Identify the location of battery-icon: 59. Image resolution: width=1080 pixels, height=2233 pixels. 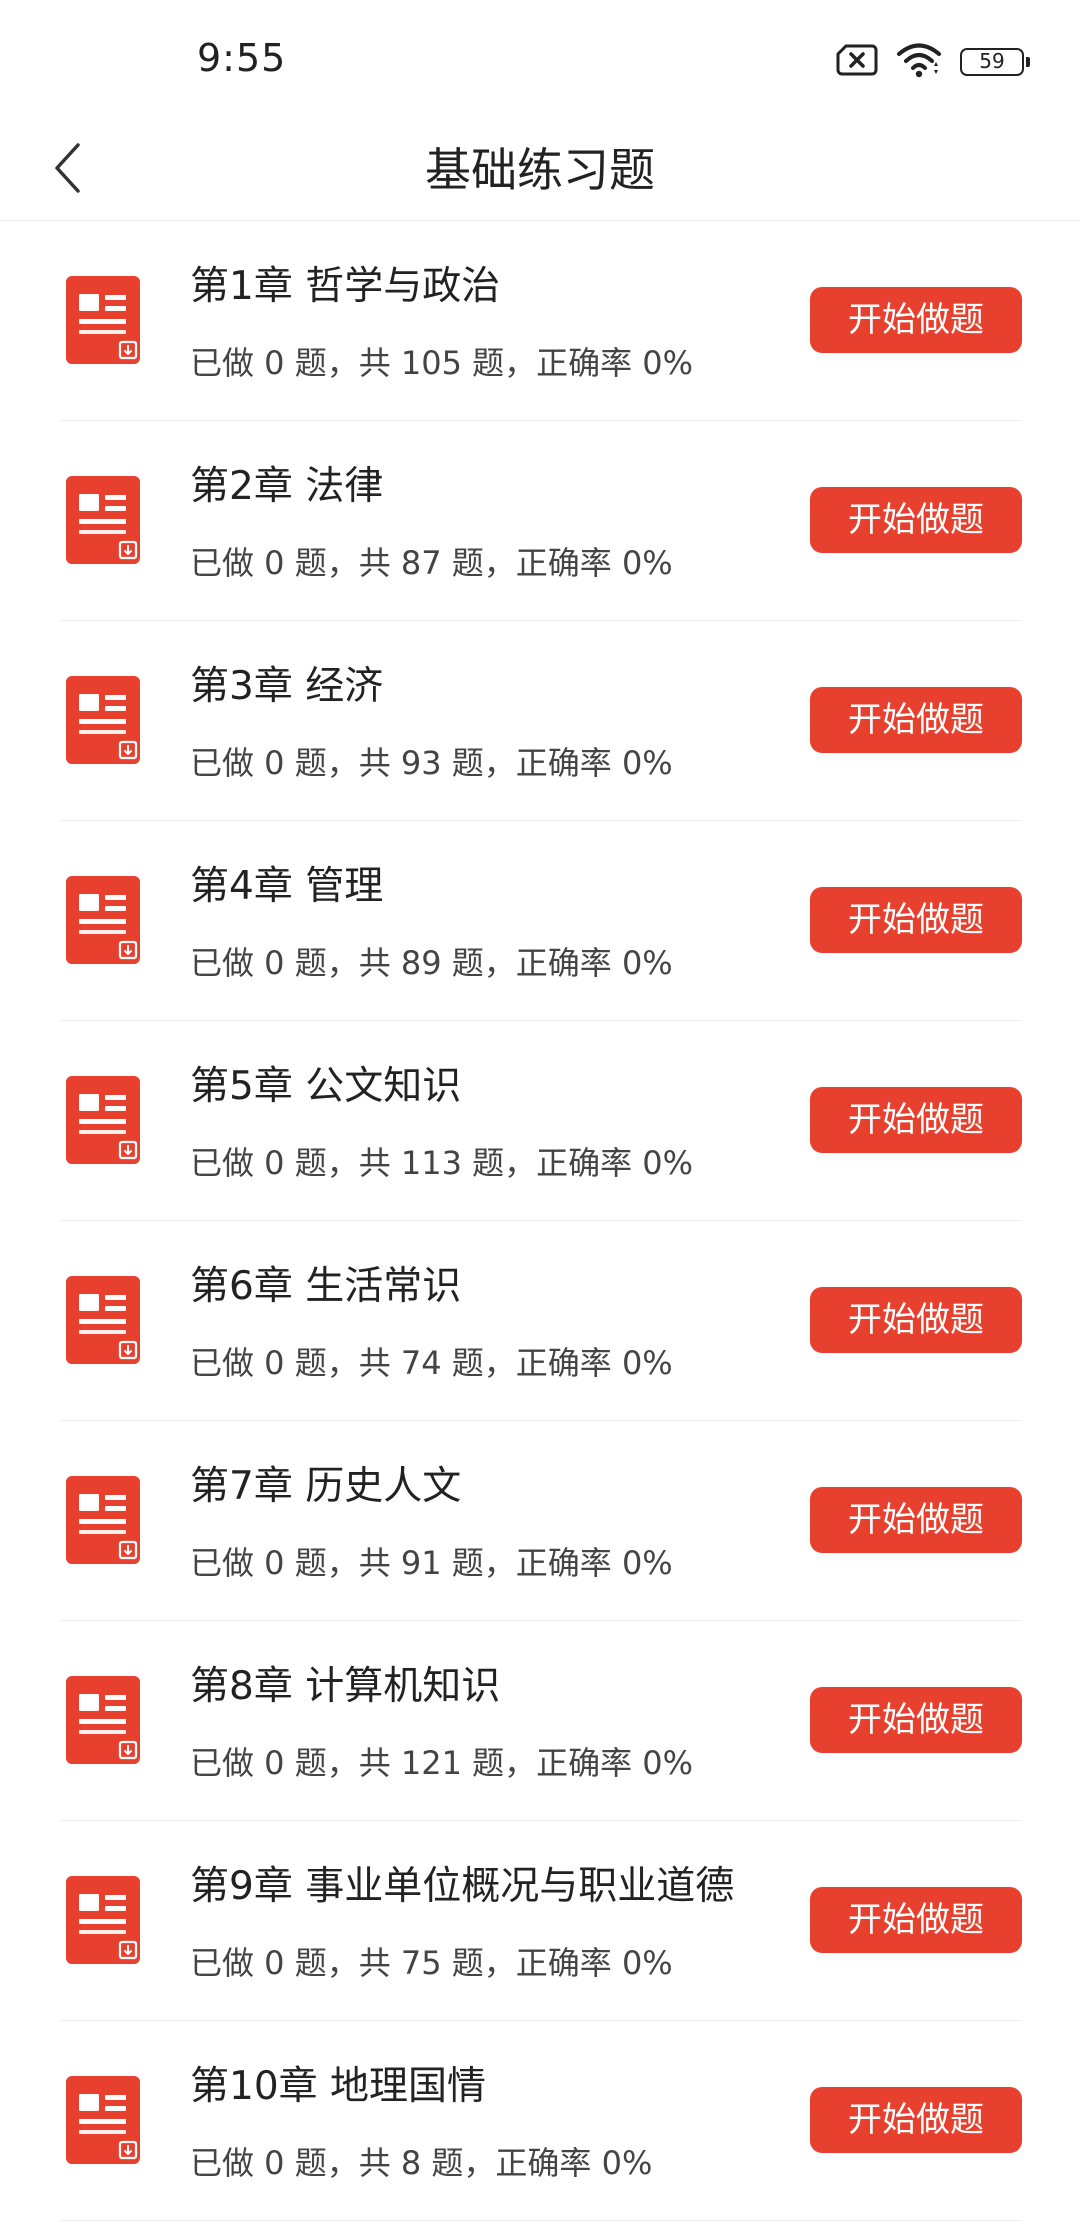
(995, 62).